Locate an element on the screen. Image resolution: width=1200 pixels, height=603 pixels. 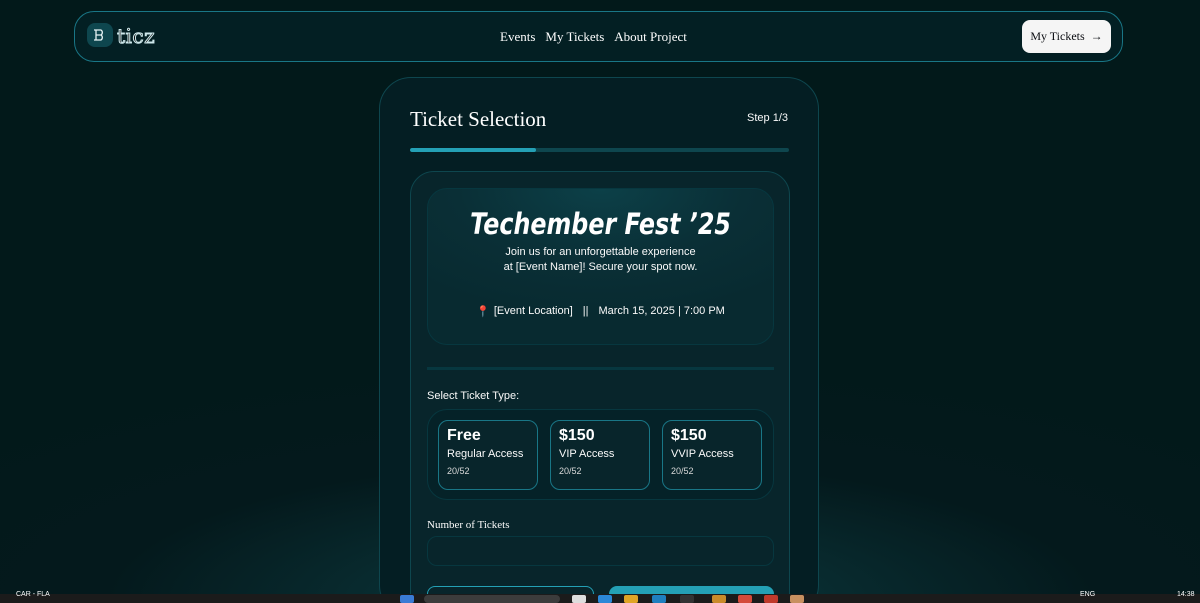
location-pin-icon: 📍 is located at coordinates (483, 312).